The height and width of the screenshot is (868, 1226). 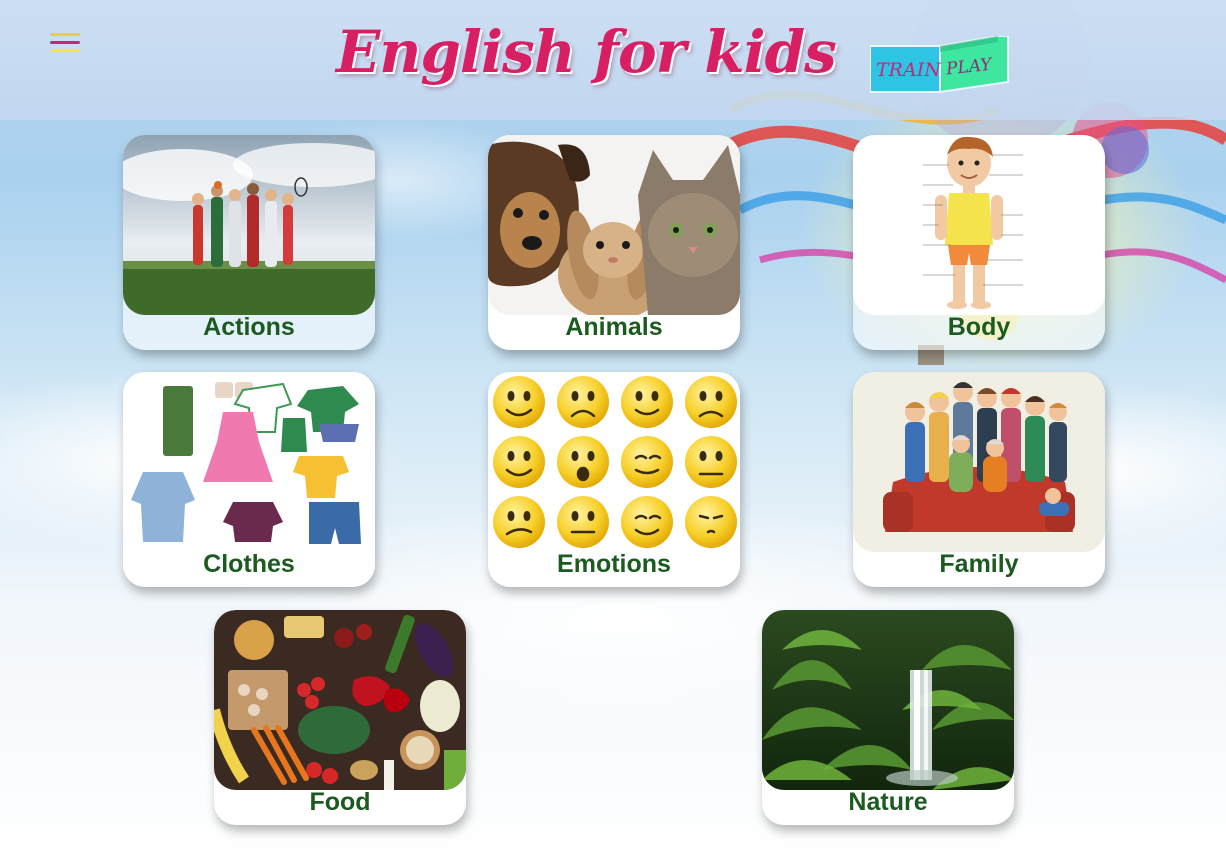 I want to click on category-card-emotions: Emotions, so click(x=614, y=479).